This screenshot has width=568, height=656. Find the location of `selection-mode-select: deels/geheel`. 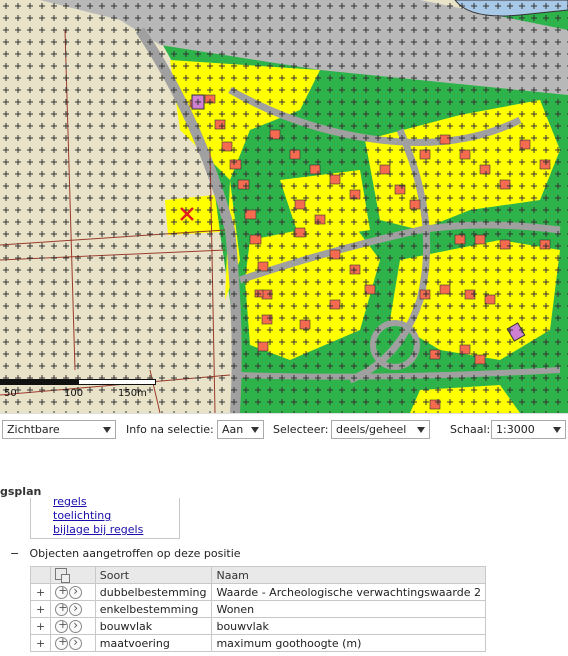

selection-mode-select: deels/geheel is located at coordinates (380, 429).